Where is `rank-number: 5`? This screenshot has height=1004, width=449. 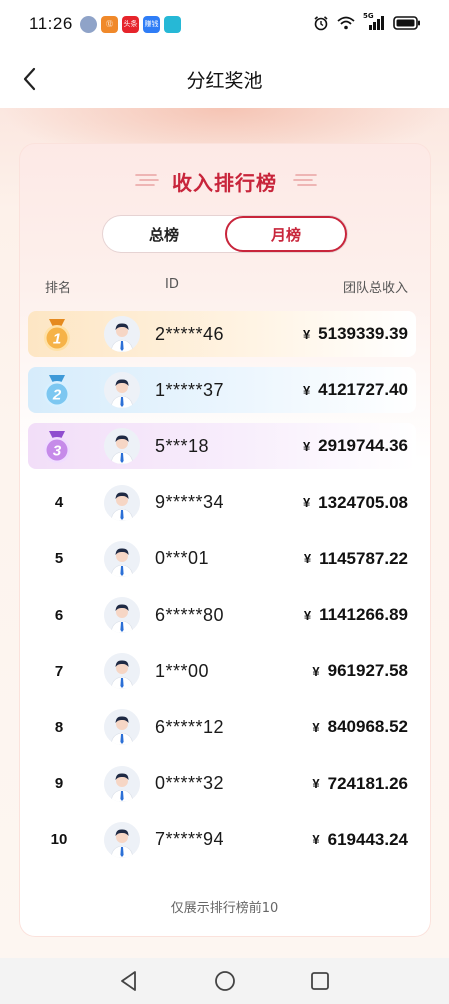 rank-number: 5 is located at coordinates (59, 559).